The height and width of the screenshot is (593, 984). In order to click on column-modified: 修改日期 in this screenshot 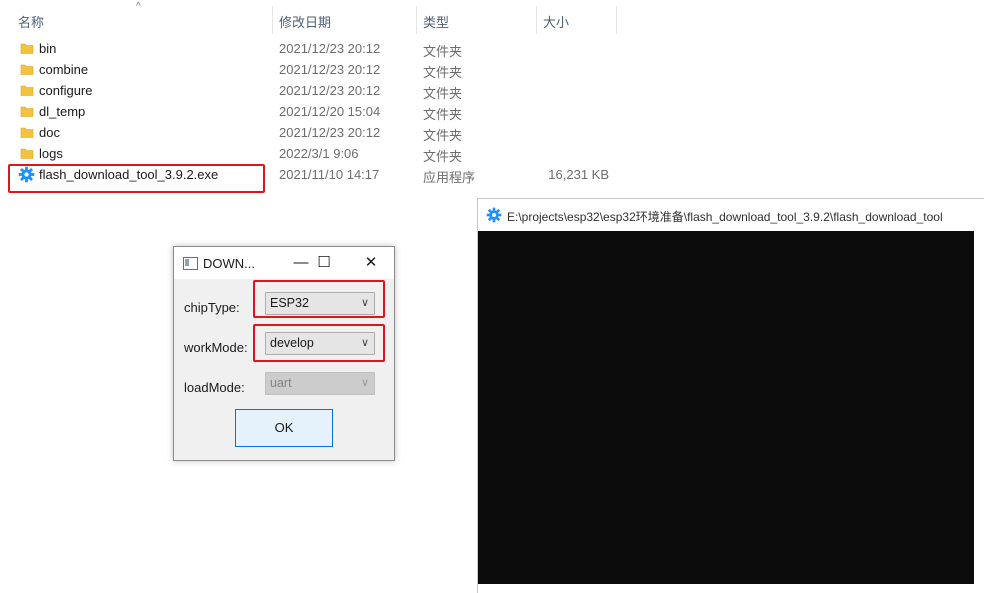, I will do `click(305, 21)`.